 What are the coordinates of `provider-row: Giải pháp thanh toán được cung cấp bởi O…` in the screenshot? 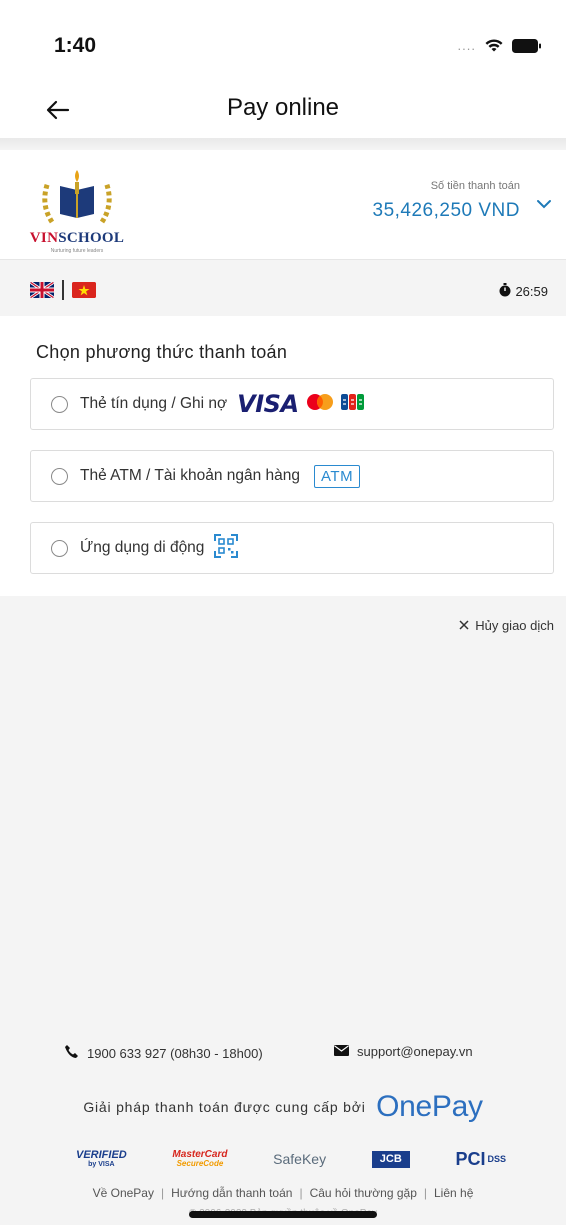 It's located at (283, 1107).